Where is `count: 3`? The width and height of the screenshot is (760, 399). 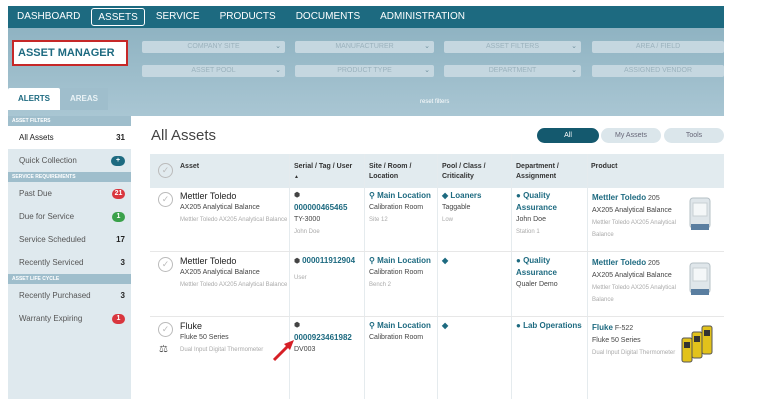
count: 3 is located at coordinates (122, 262).